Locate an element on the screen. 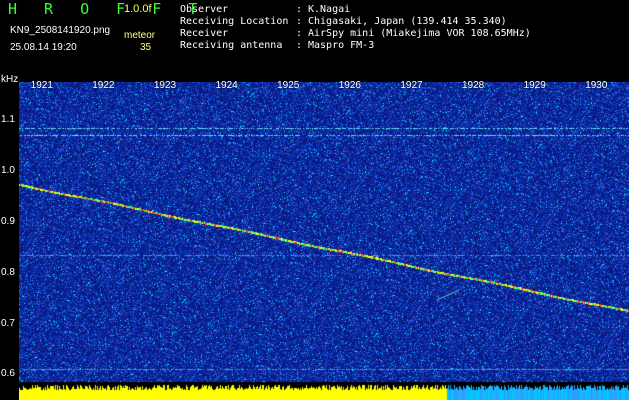 Image resolution: width=629 pixels, height=400 pixels. x-tick-label: 1924 is located at coordinates (226, 85).